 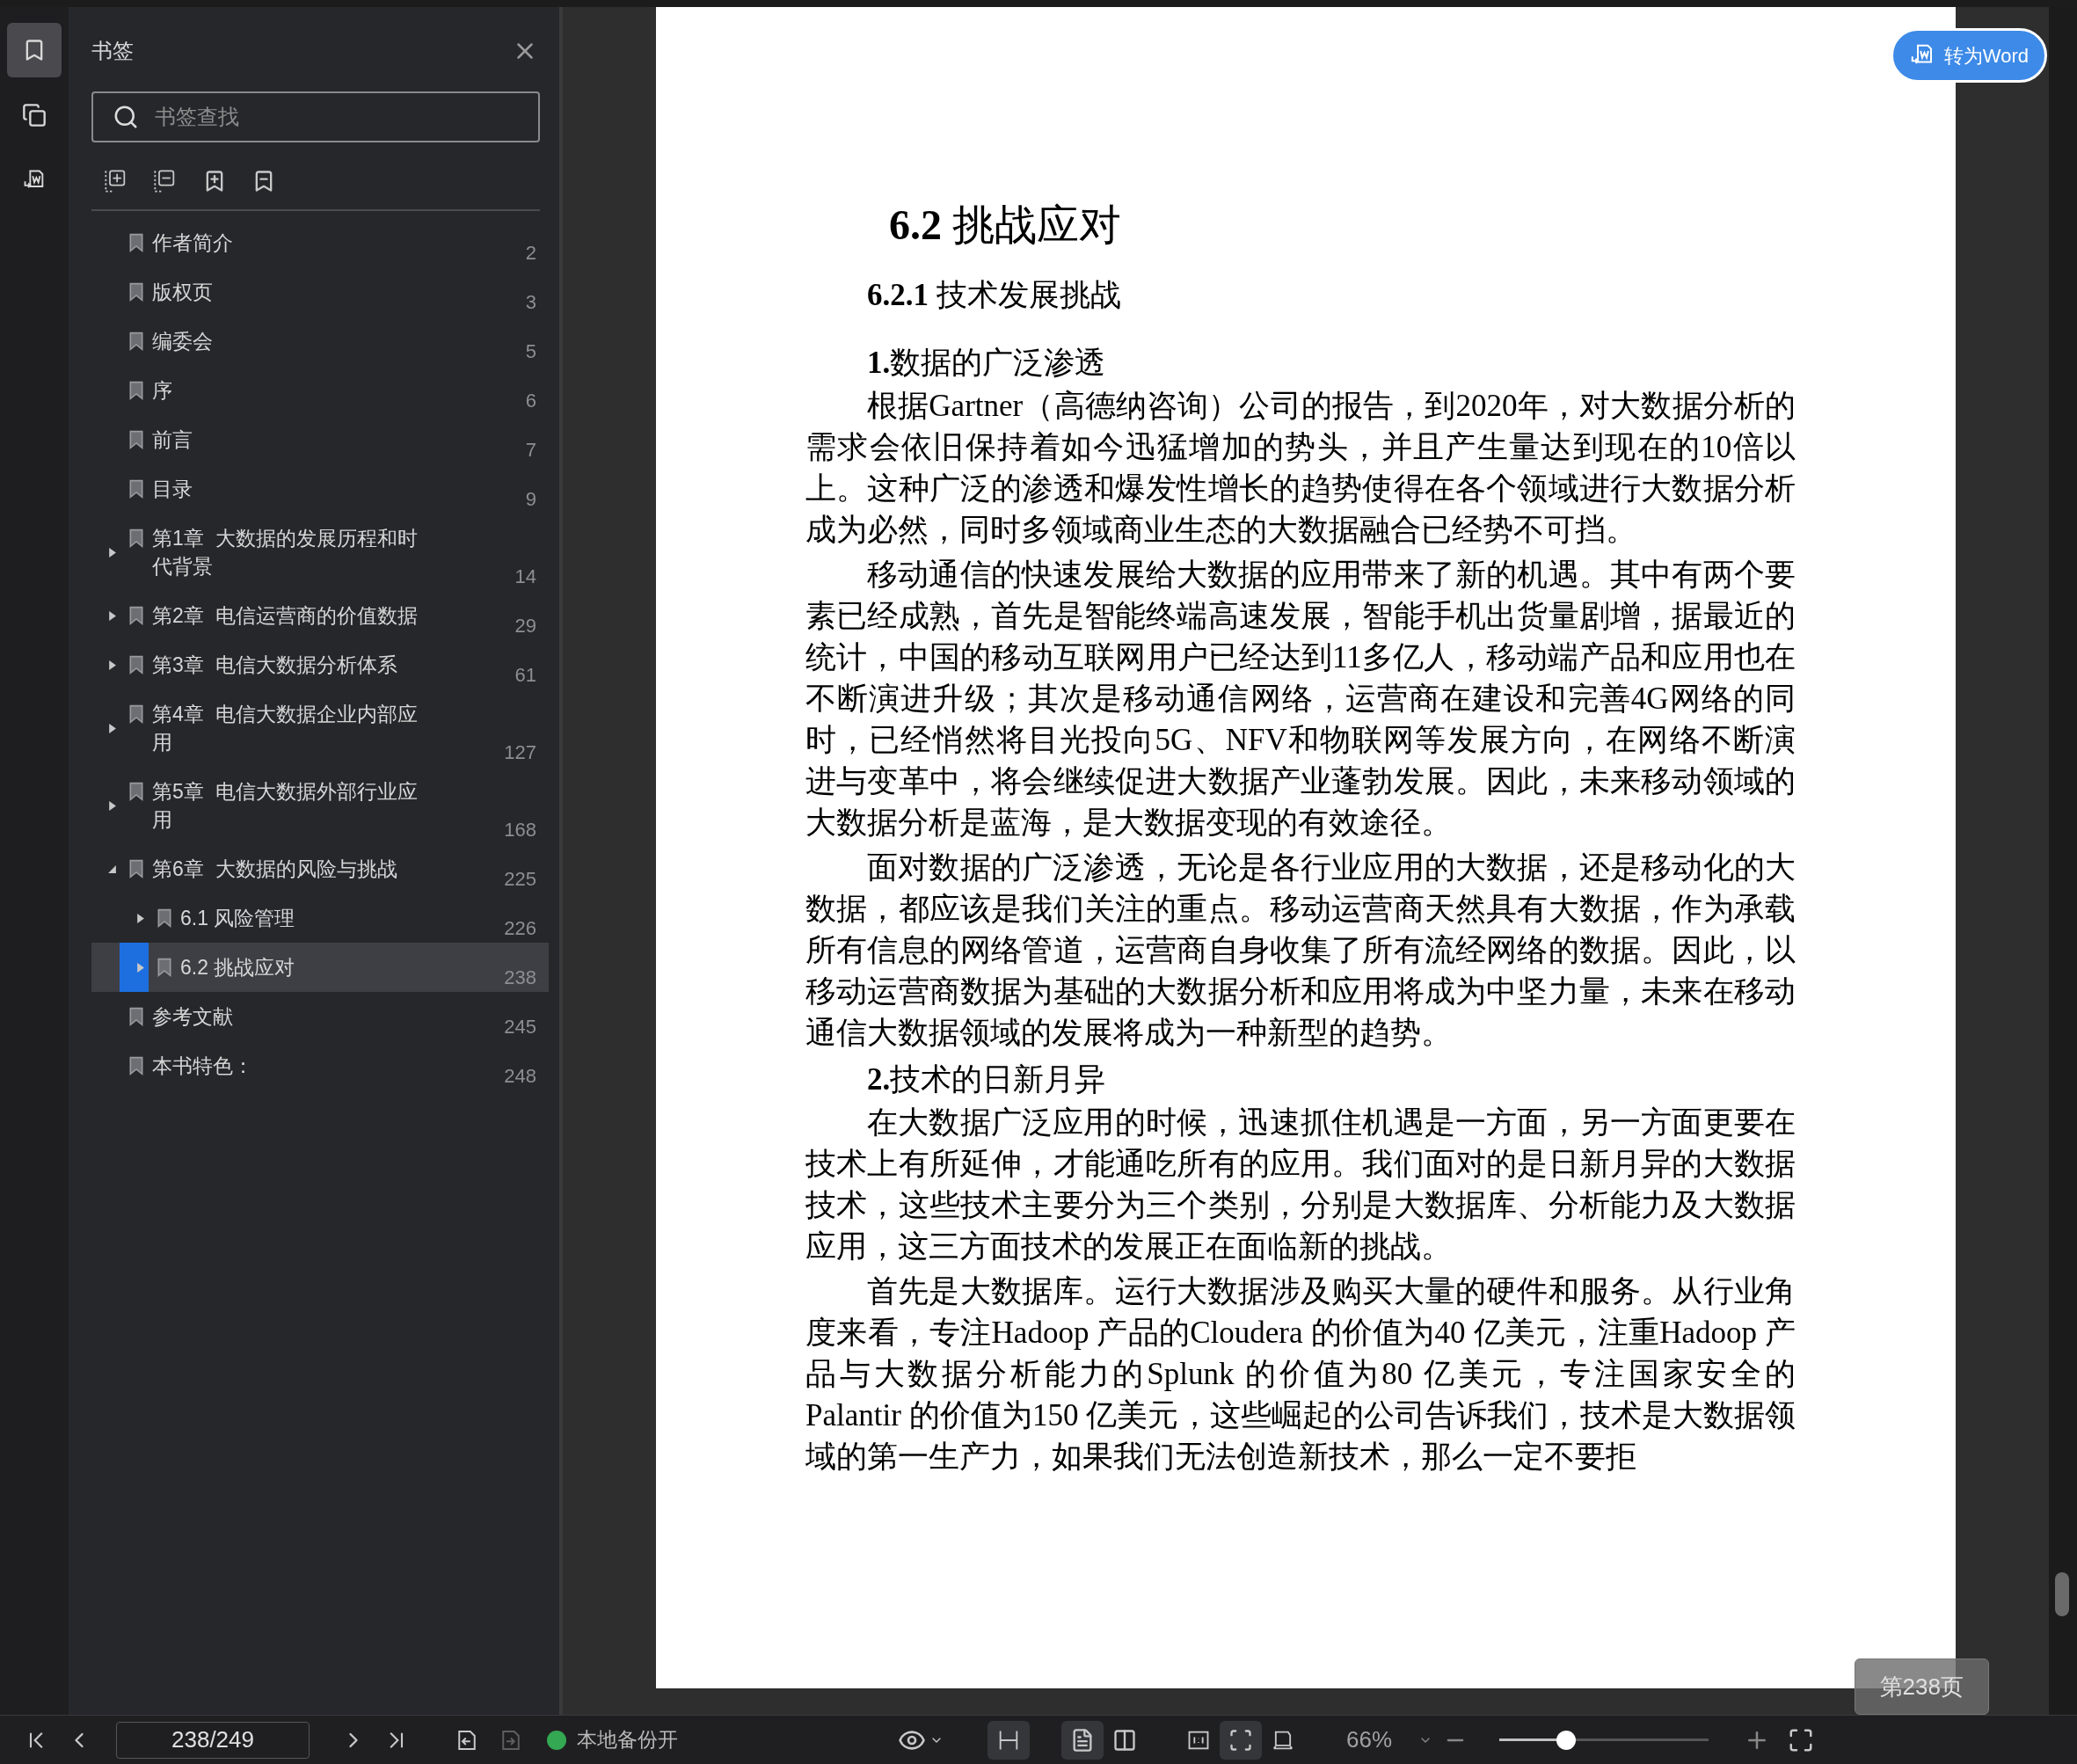 I want to click on bookmark-title: 版权页, so click(x=183, y=292).